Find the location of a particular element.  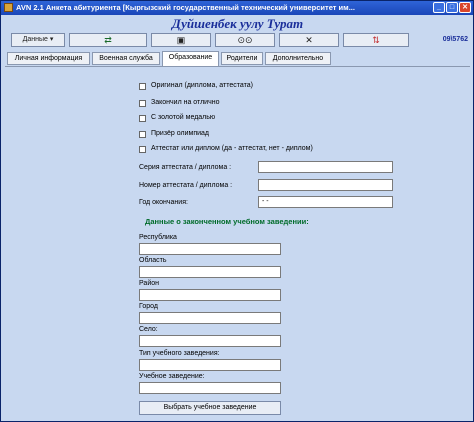

olympiad-label: Призёр олимпиад is located at coordinates (180, 133).